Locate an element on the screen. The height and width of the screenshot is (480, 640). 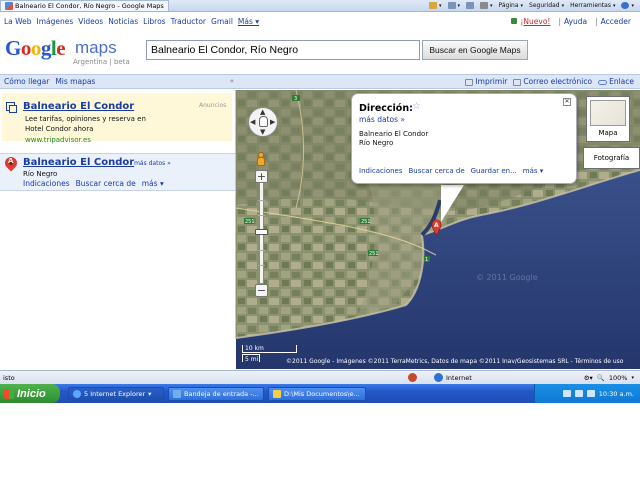
pan-left-icon: ◀ is located at coordinates (252, 122).